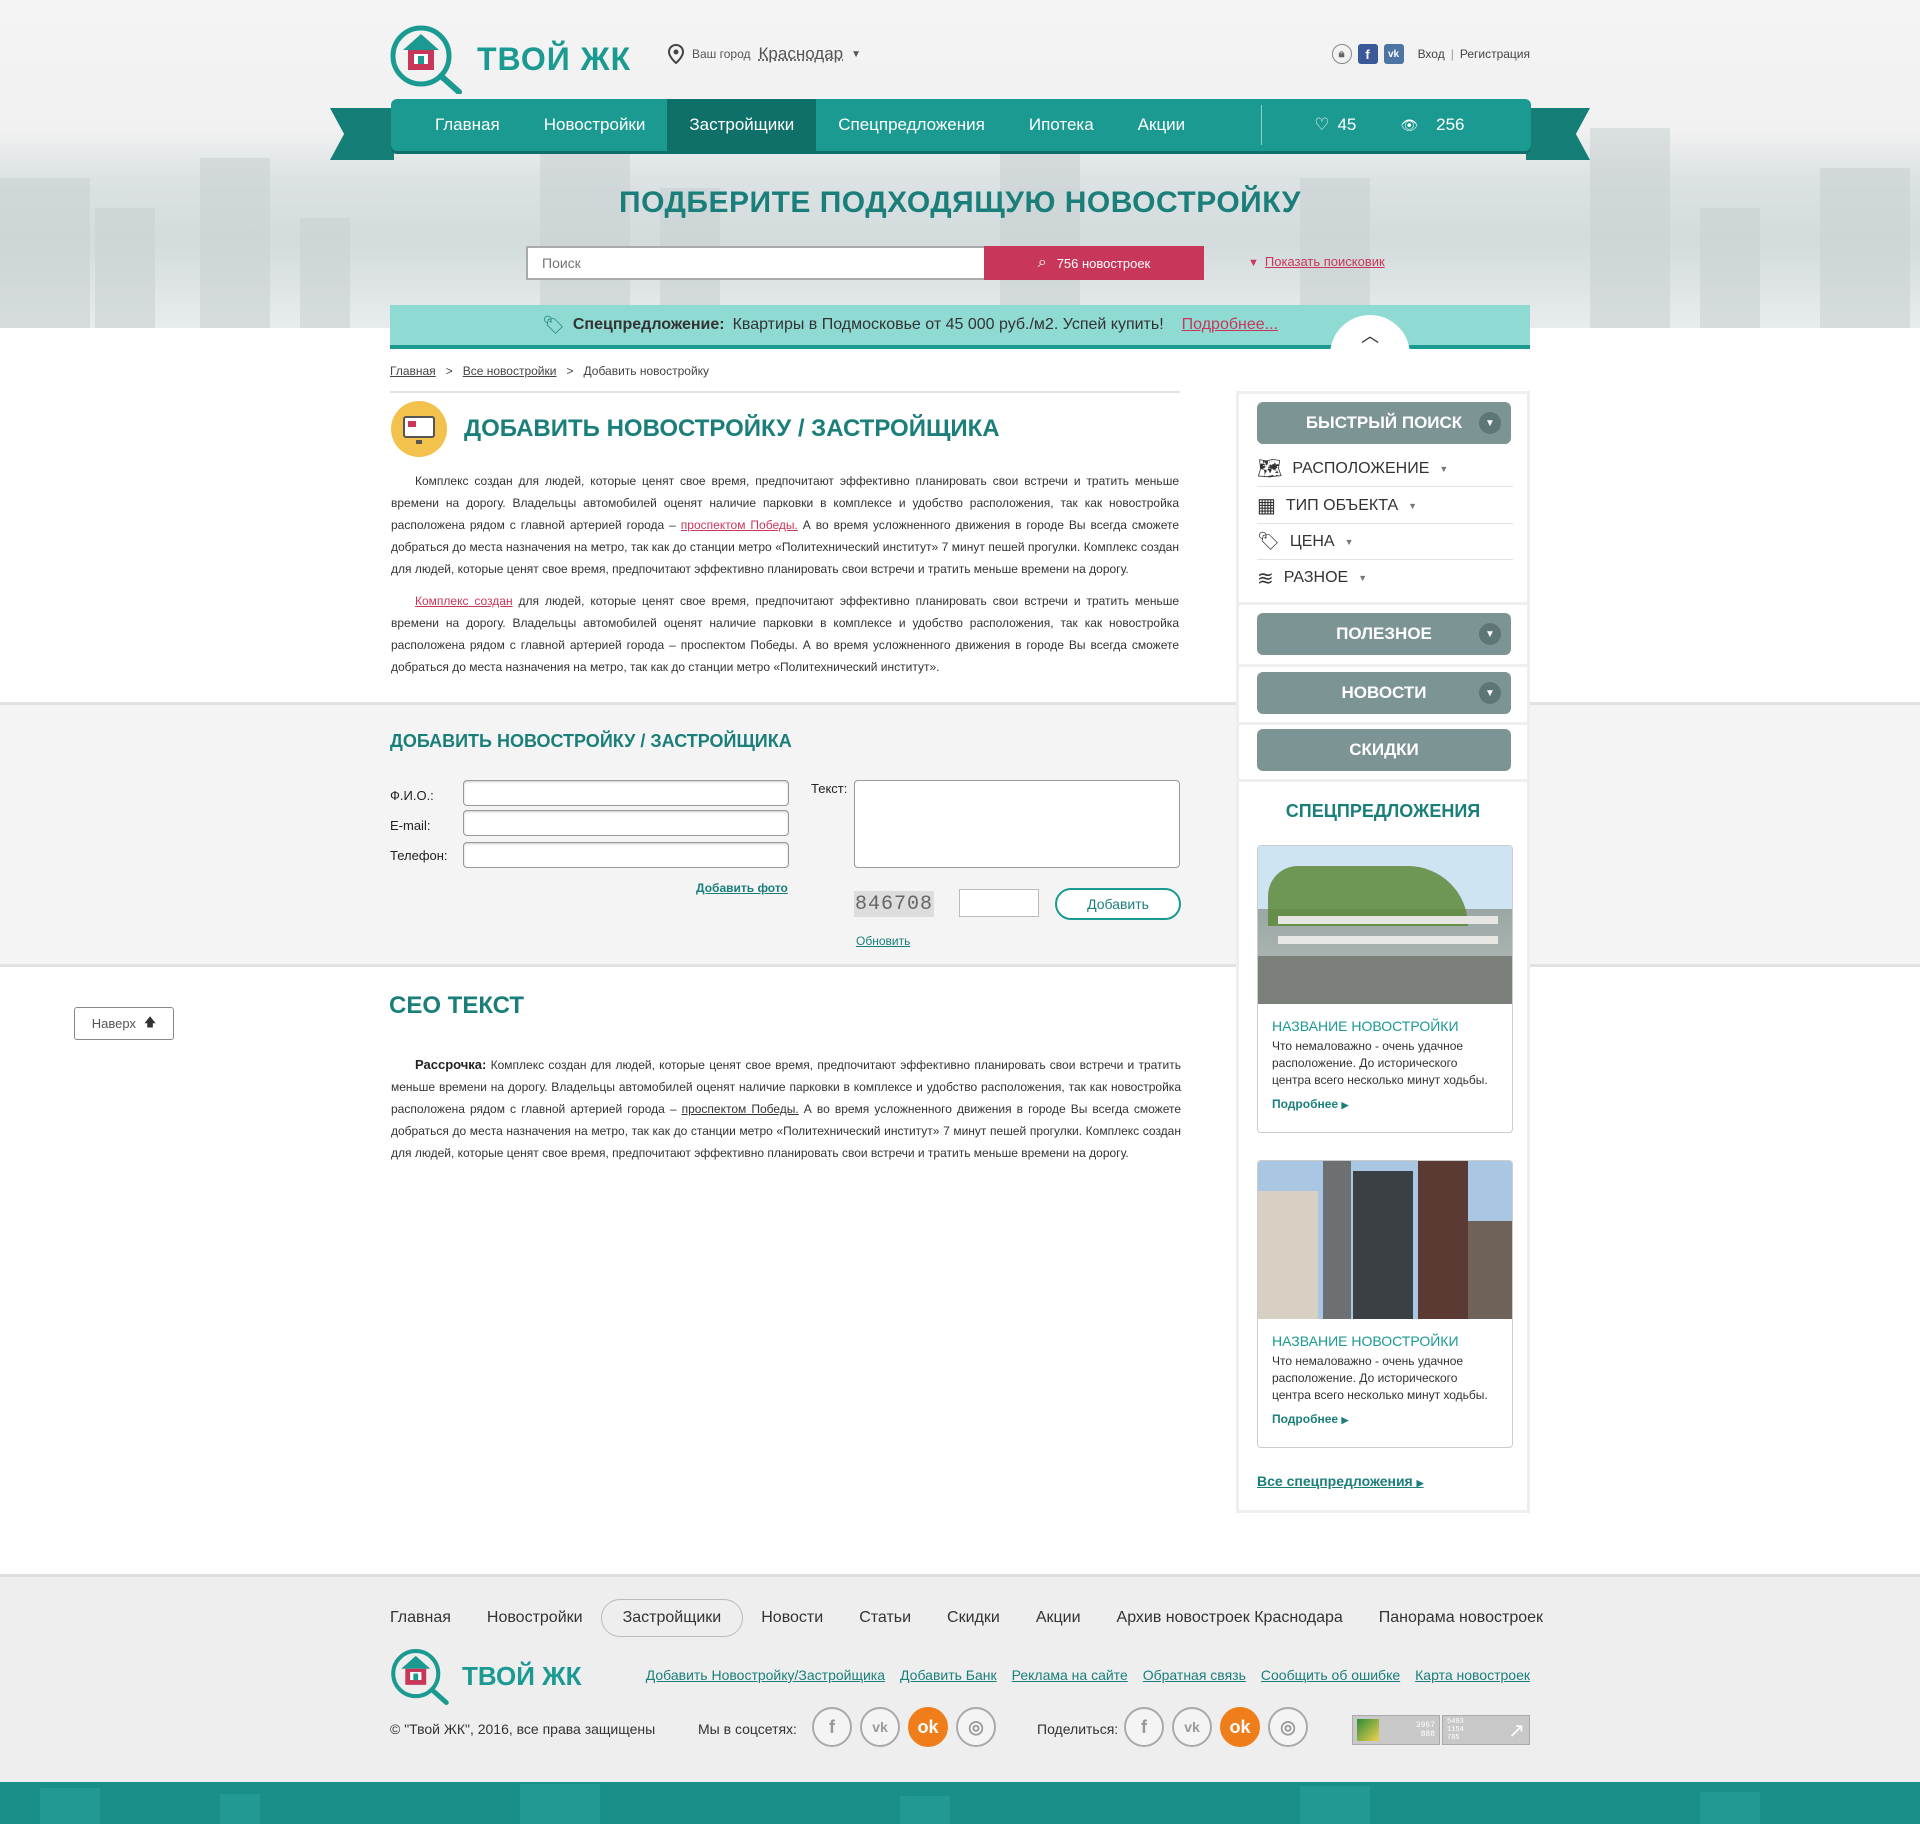  What do you see at coordinates (419, 855) in the screenshot?
I see `phone-label: Телефон:` at bounding box center [419, 855].